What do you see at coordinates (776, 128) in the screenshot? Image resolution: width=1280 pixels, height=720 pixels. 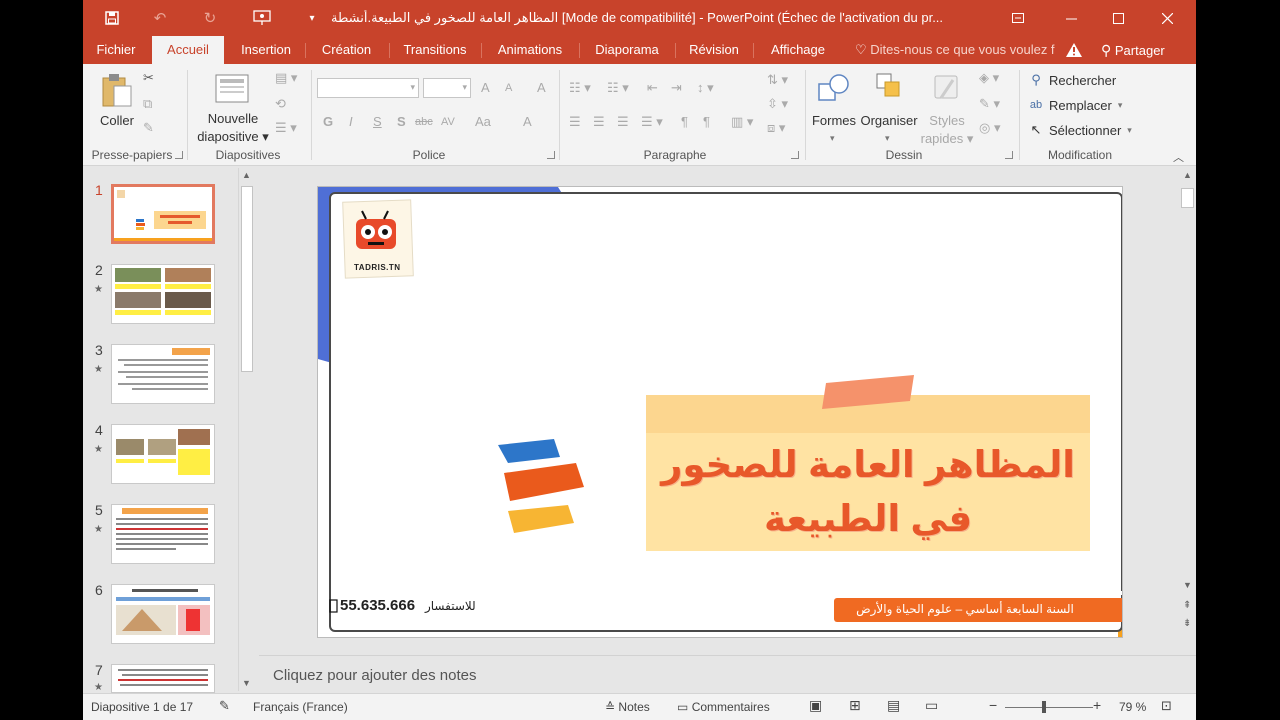 I see `smartart-icon: ⧈ ▾` at bounding box center [776, 128].